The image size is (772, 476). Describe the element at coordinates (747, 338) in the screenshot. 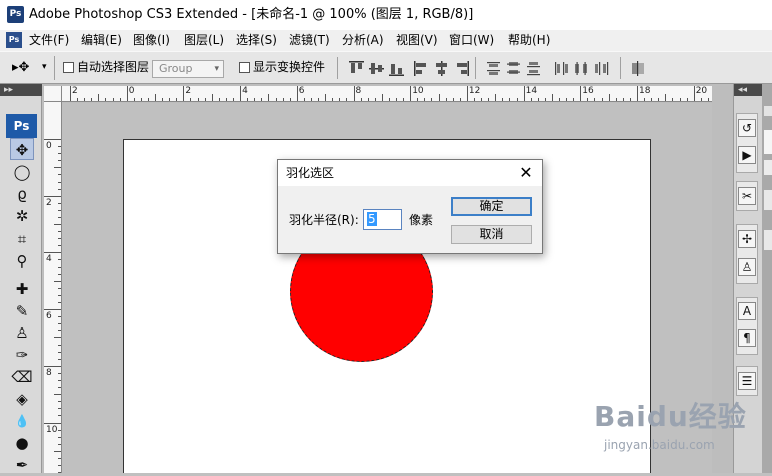

I see `paragraph-panel-icon: ¶` at that location.